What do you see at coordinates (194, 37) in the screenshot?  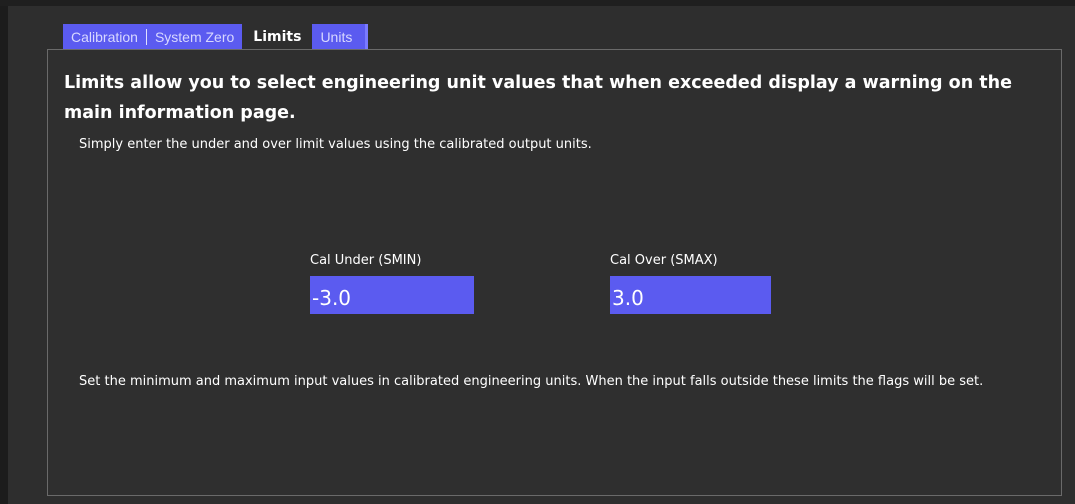 I see `tab-system-zero: System Zero` at bounding box center [194, 37].